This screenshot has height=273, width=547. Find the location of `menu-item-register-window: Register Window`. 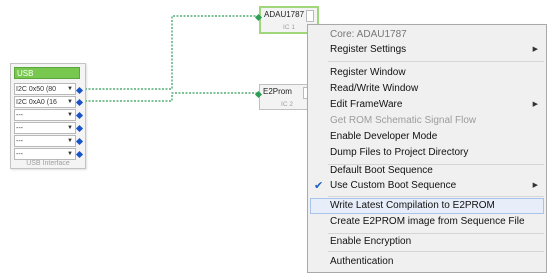

menu-item-register-window: Register Window is located at coordinates (368, 73).